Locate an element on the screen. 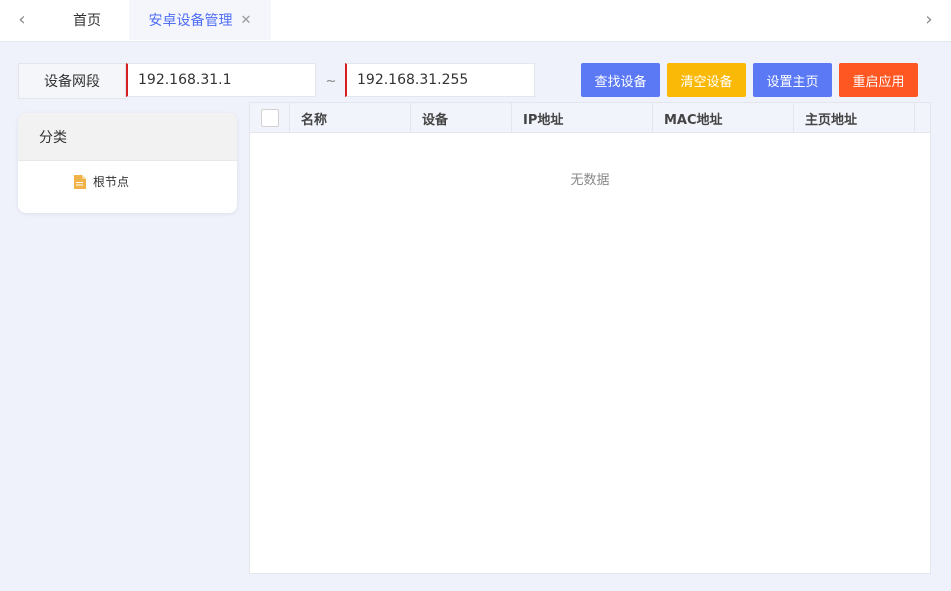 This screenshot has height=591, width=951. tab-active-label: 安卓设备管理 is located at coordinates (190, 21).